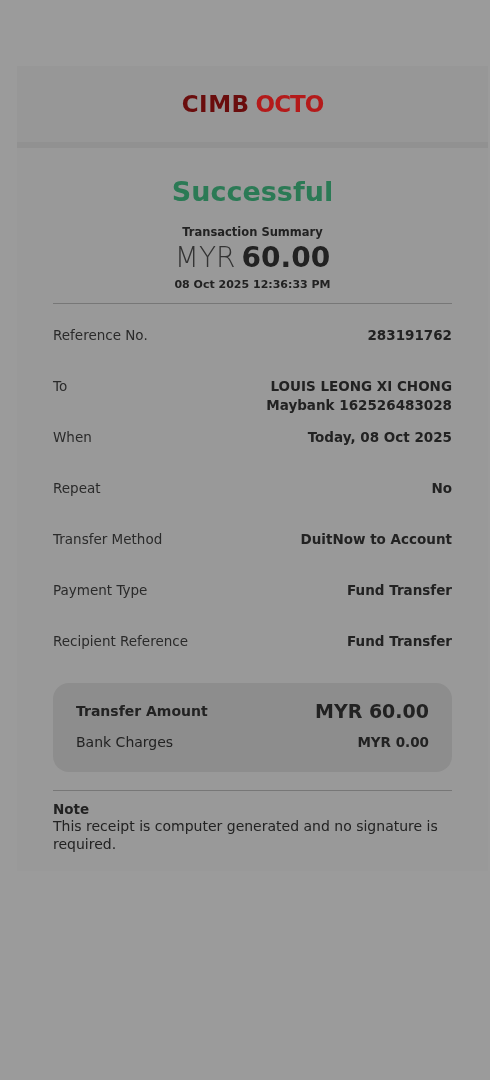 This screenshot has width=490, height=1080. Describe the element at coordinates (252, 232) in the screenshot. I see `summary-title: Transaction Summary` at that location.